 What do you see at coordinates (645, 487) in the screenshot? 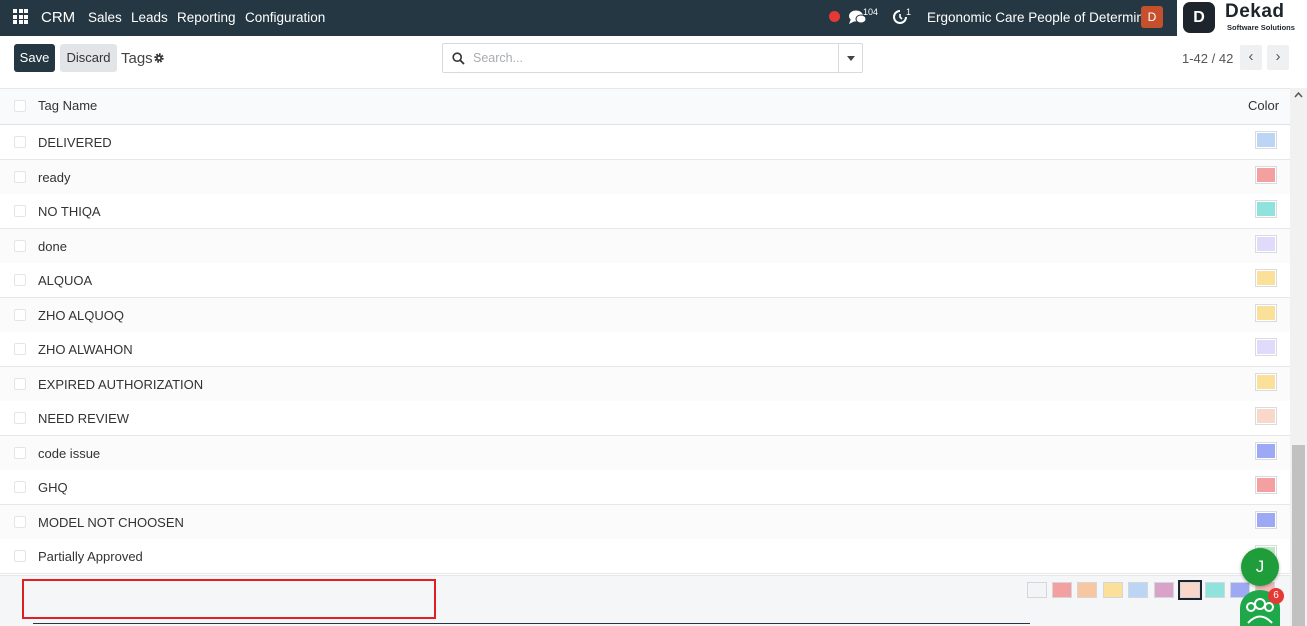
I see `table-row: GHQ` at bounding box center [645, 487].